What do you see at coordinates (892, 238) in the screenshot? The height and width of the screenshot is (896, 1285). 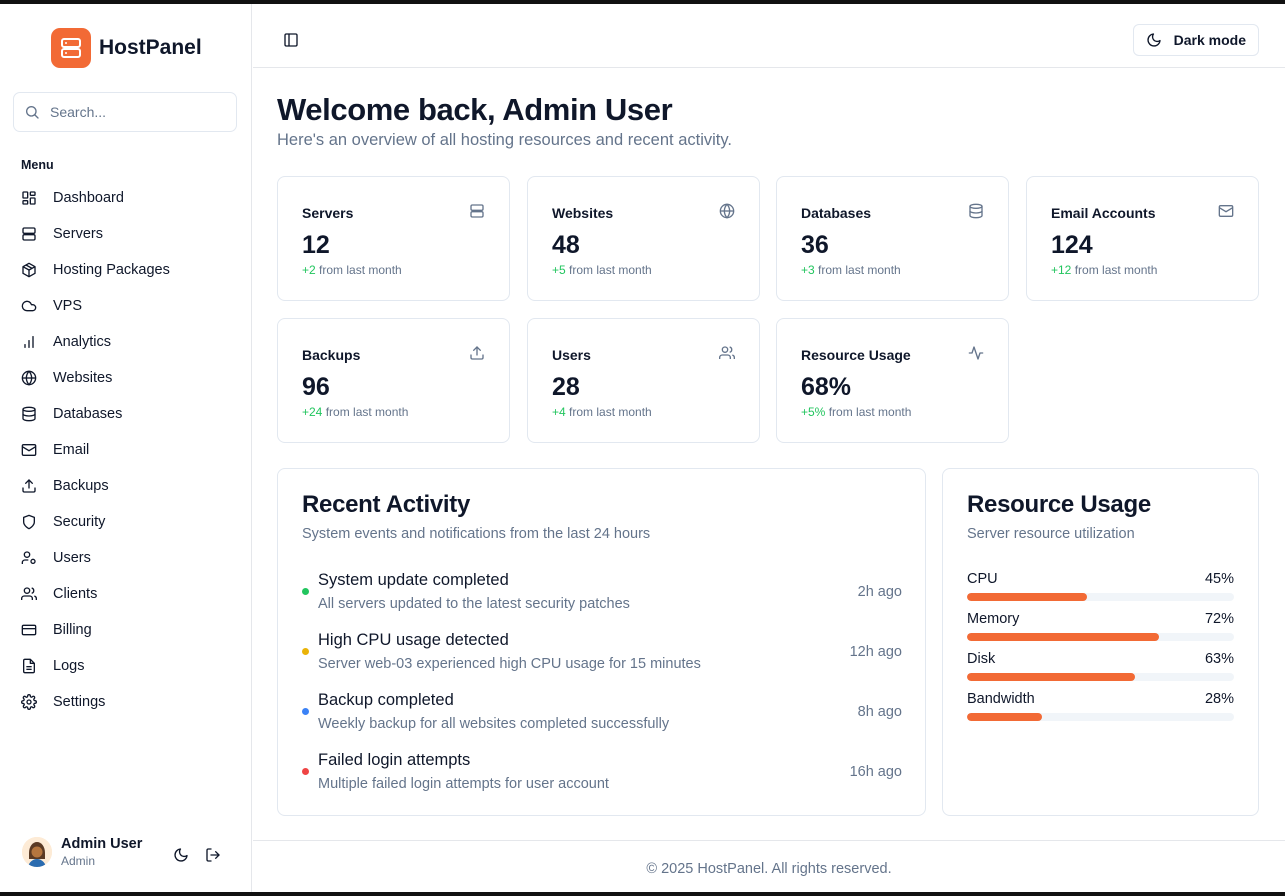 I see `stat-card-databases: Databases 36 +3 from last month` at bounding box center [892, 238].